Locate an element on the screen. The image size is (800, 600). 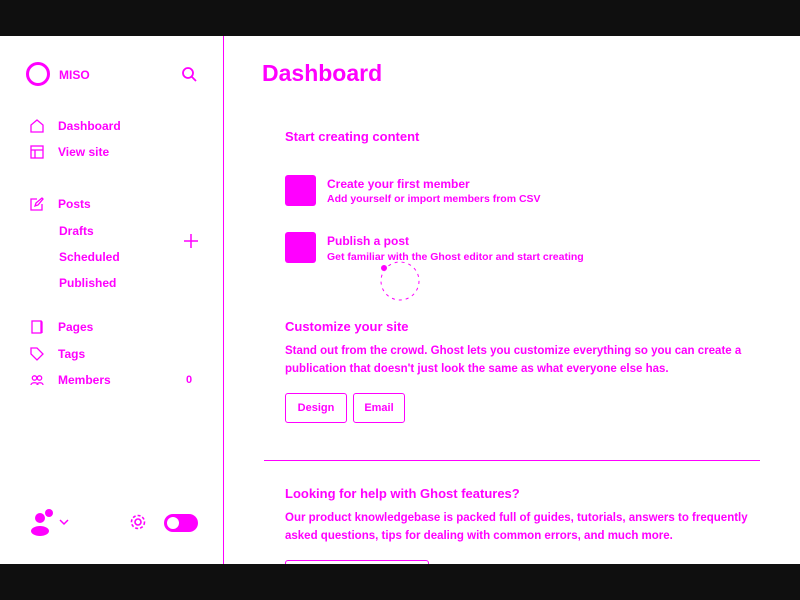
create-member-desc: Add yourself or import members from CSV is located at coordinates (434, 199).